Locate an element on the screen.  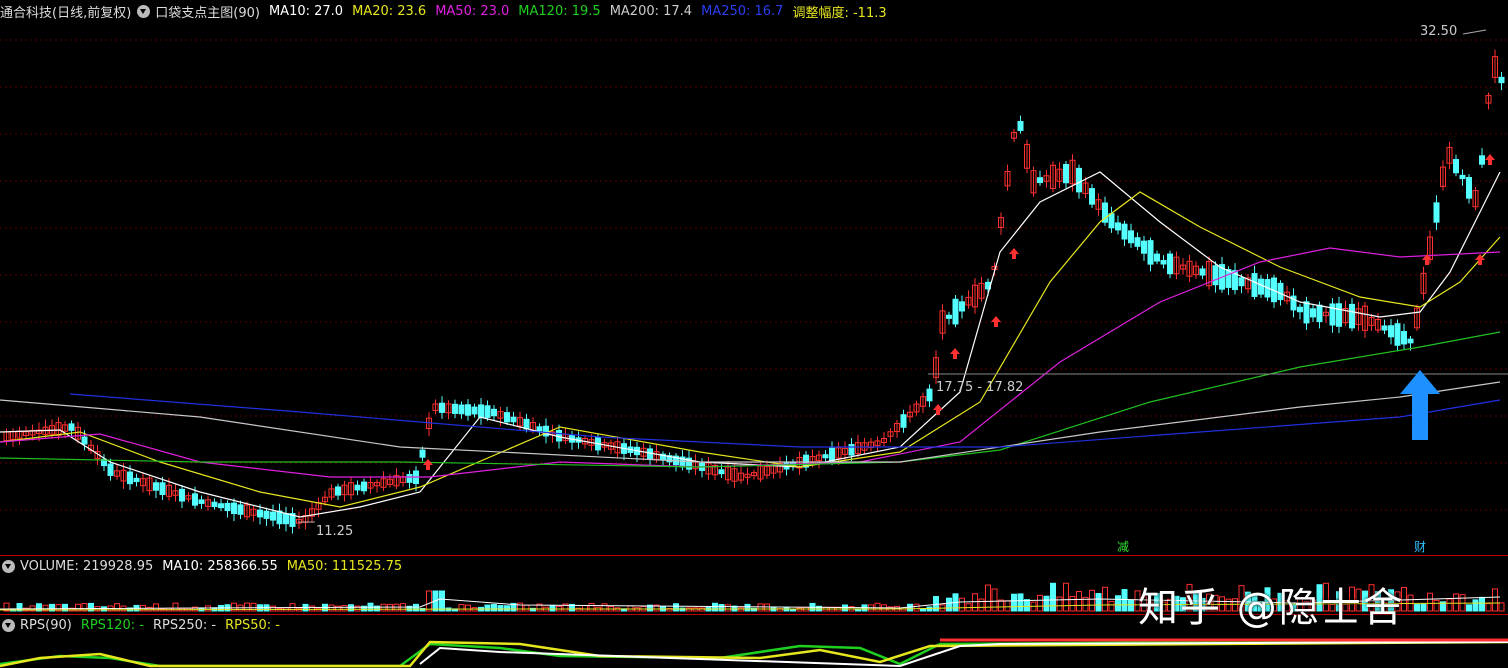
rps-header: RPS(90) RPS120: - RPS250: - RPS50: - is located at coordinates (144, 625).